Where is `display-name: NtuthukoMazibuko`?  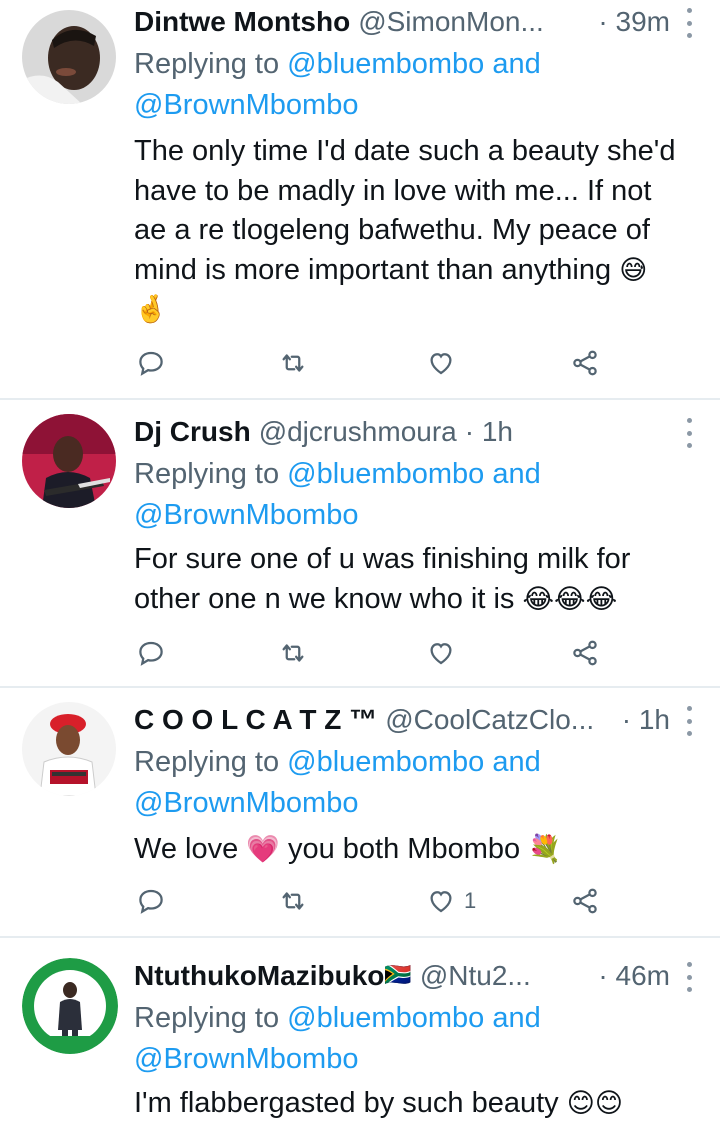
display-name: NtuthukoMazibuko is located at coordinates (259, 976).